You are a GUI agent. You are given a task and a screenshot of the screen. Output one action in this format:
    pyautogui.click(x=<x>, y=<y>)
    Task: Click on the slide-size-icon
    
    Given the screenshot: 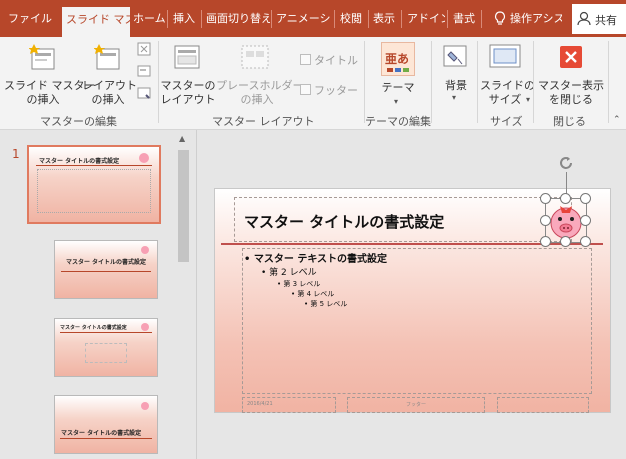 What is the action you would take?
    pyautogui.click(x=505, y=59)
    